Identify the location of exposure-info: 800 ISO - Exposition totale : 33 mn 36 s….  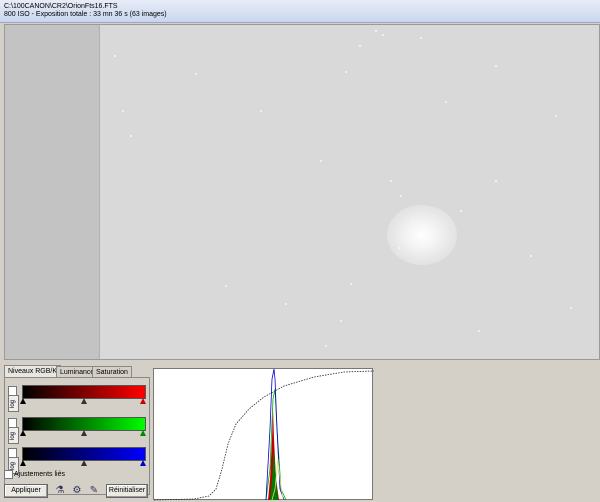
(85, 14).